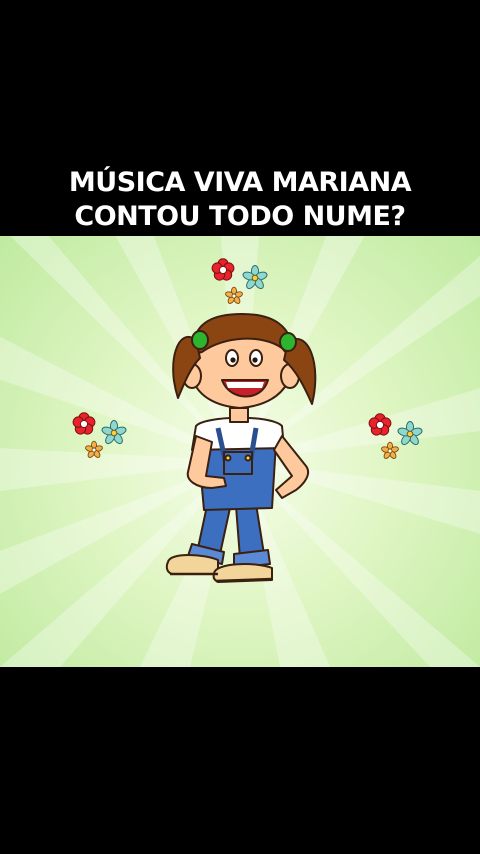 This screenshot has height=854, width=480. I want to click on caption-line-1: MÚSICA VIVA MARIANA, so click(240, 182).